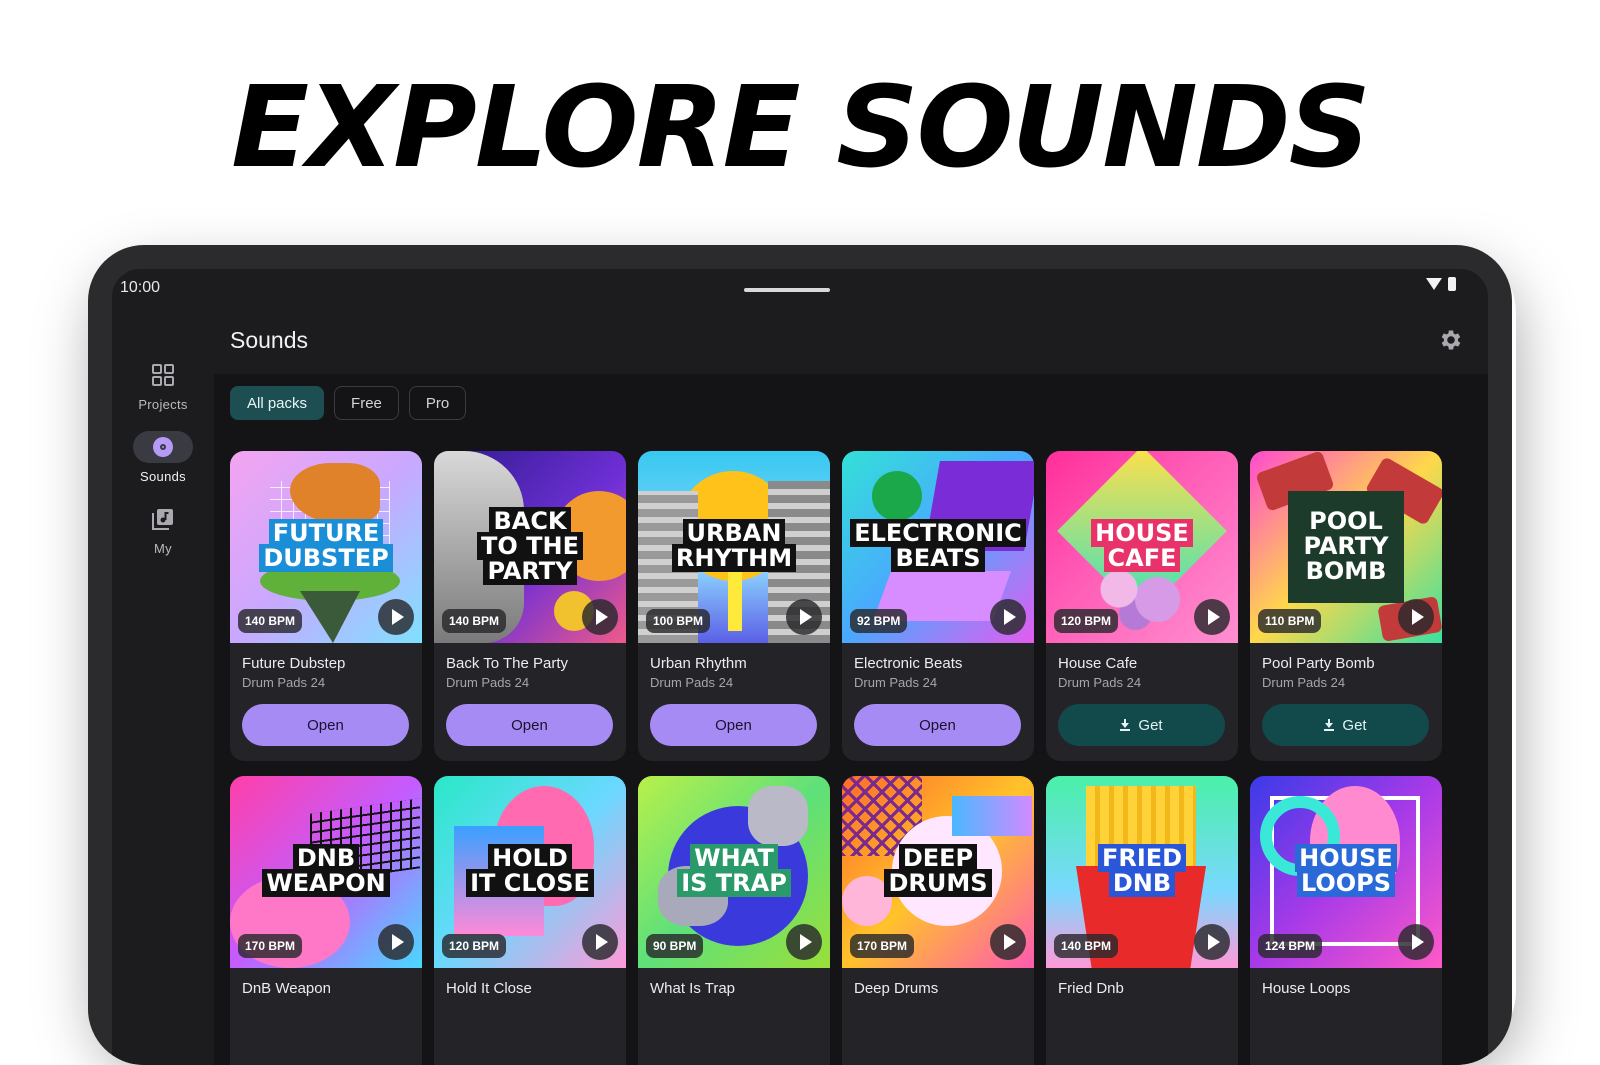  I want to click on promo-headline: EXPLORE SOUNDS, so click(801, 128).